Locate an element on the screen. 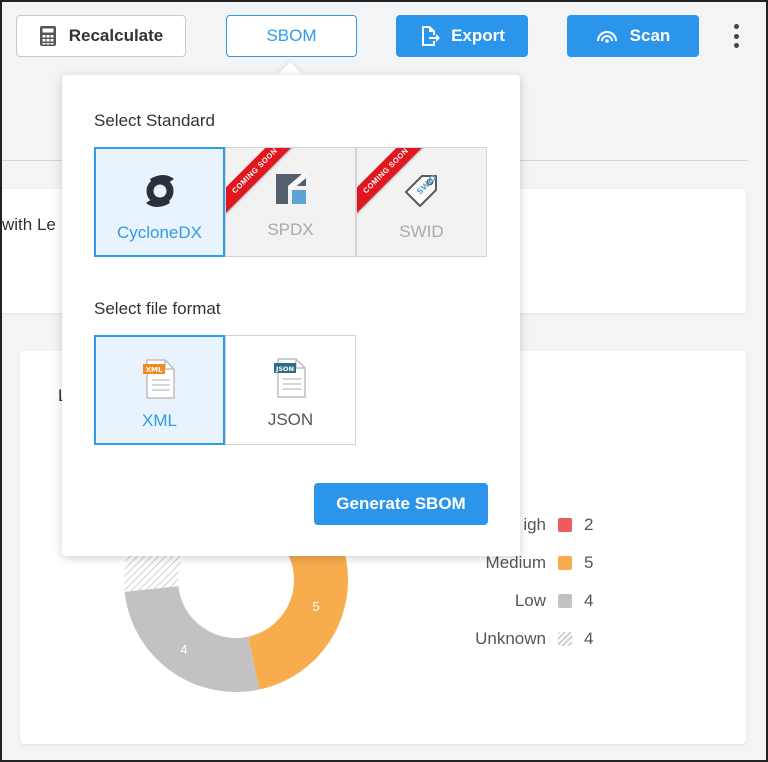  generate-sbom-button: Generate SBOM is located at coordinates (401, 504).